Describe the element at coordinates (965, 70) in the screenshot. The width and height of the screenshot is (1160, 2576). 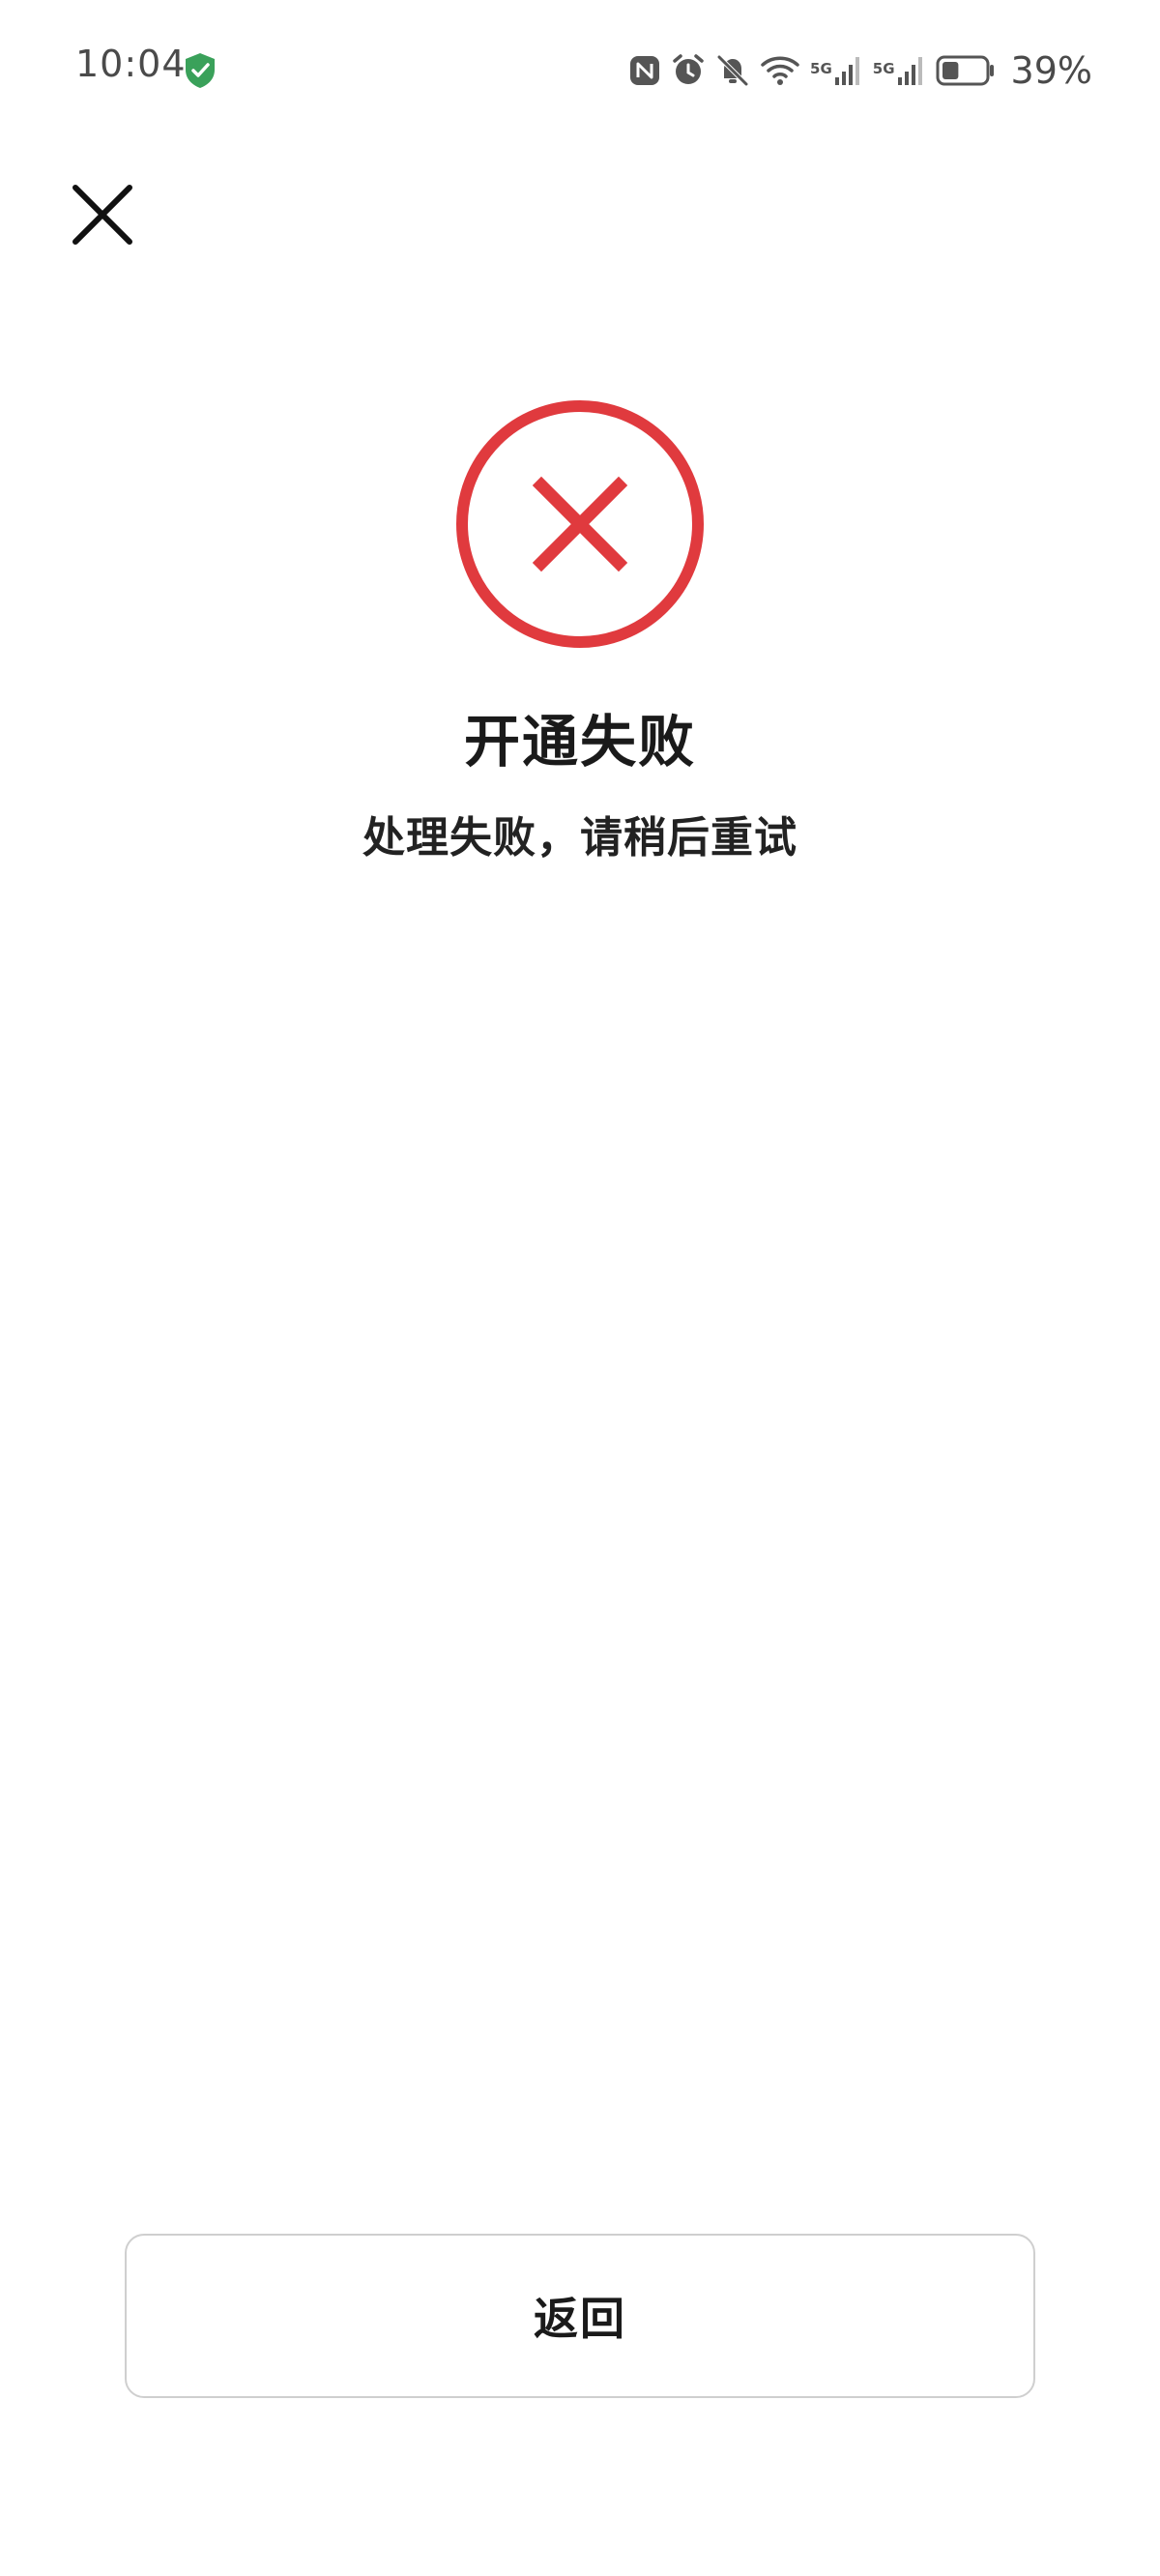
I see `battery-icon` at that location.